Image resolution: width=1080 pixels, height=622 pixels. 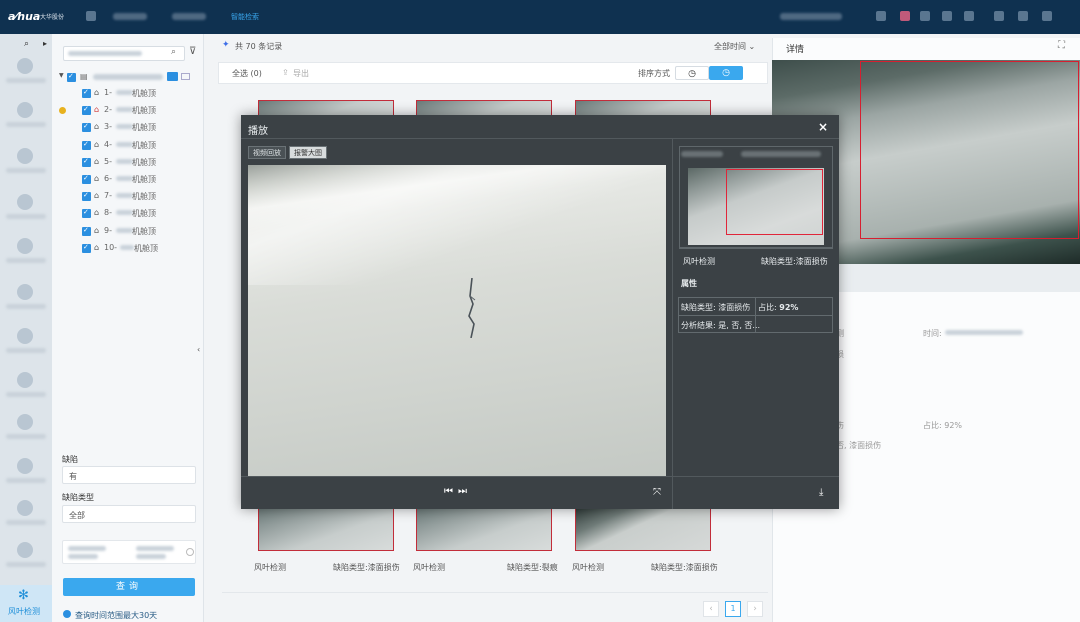 I want to click on tree-item-label: 7-, so click(x=108, y=195).